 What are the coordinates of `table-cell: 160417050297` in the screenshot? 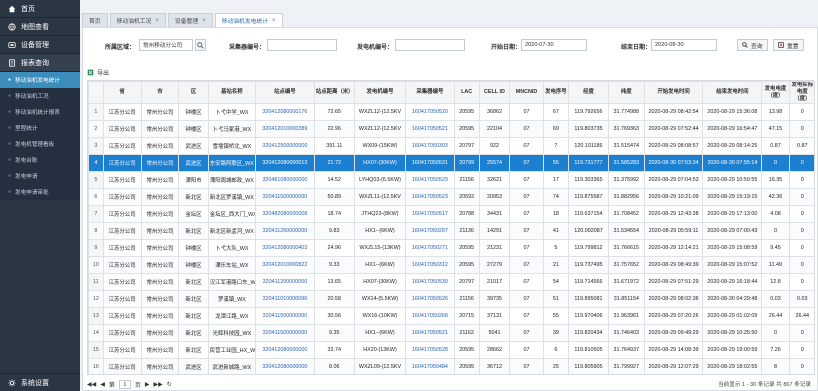 It's located at (430, 231).